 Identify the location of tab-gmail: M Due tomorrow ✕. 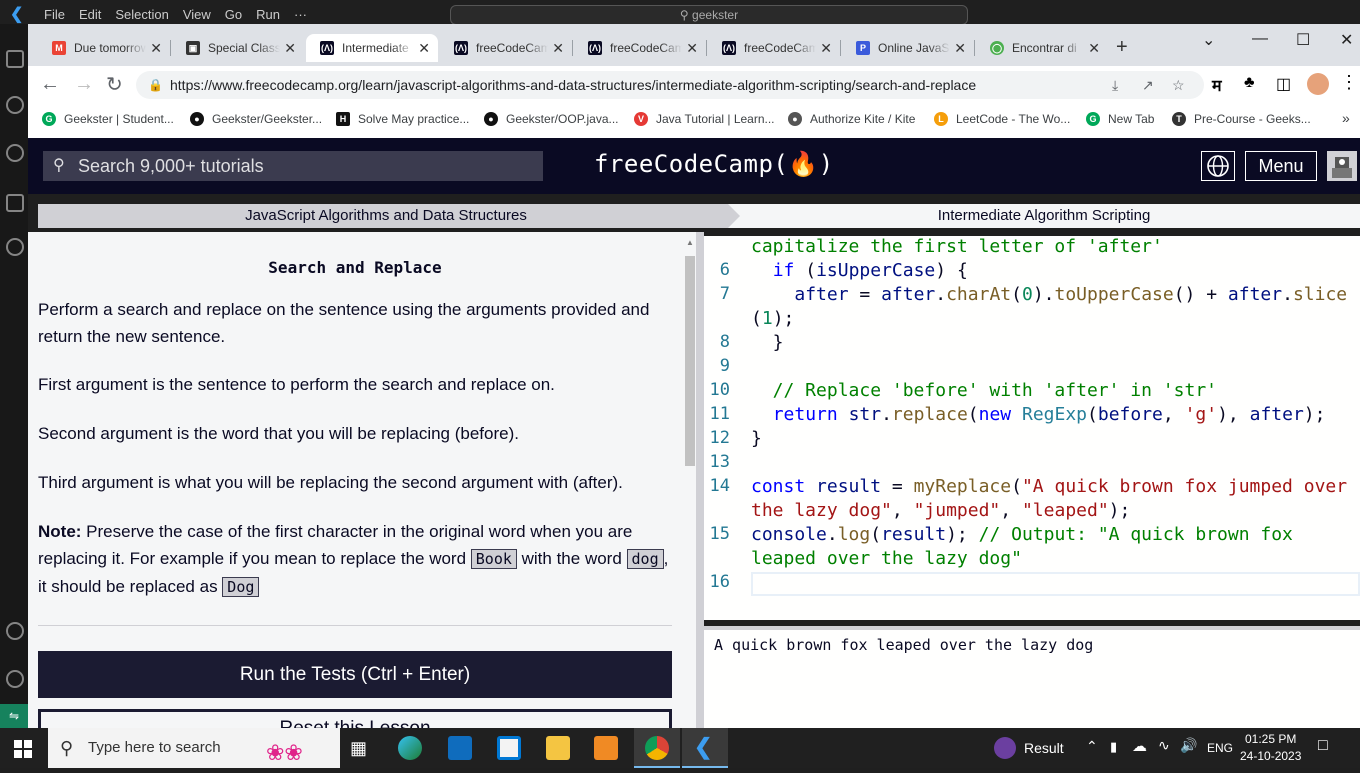
(104, 48).